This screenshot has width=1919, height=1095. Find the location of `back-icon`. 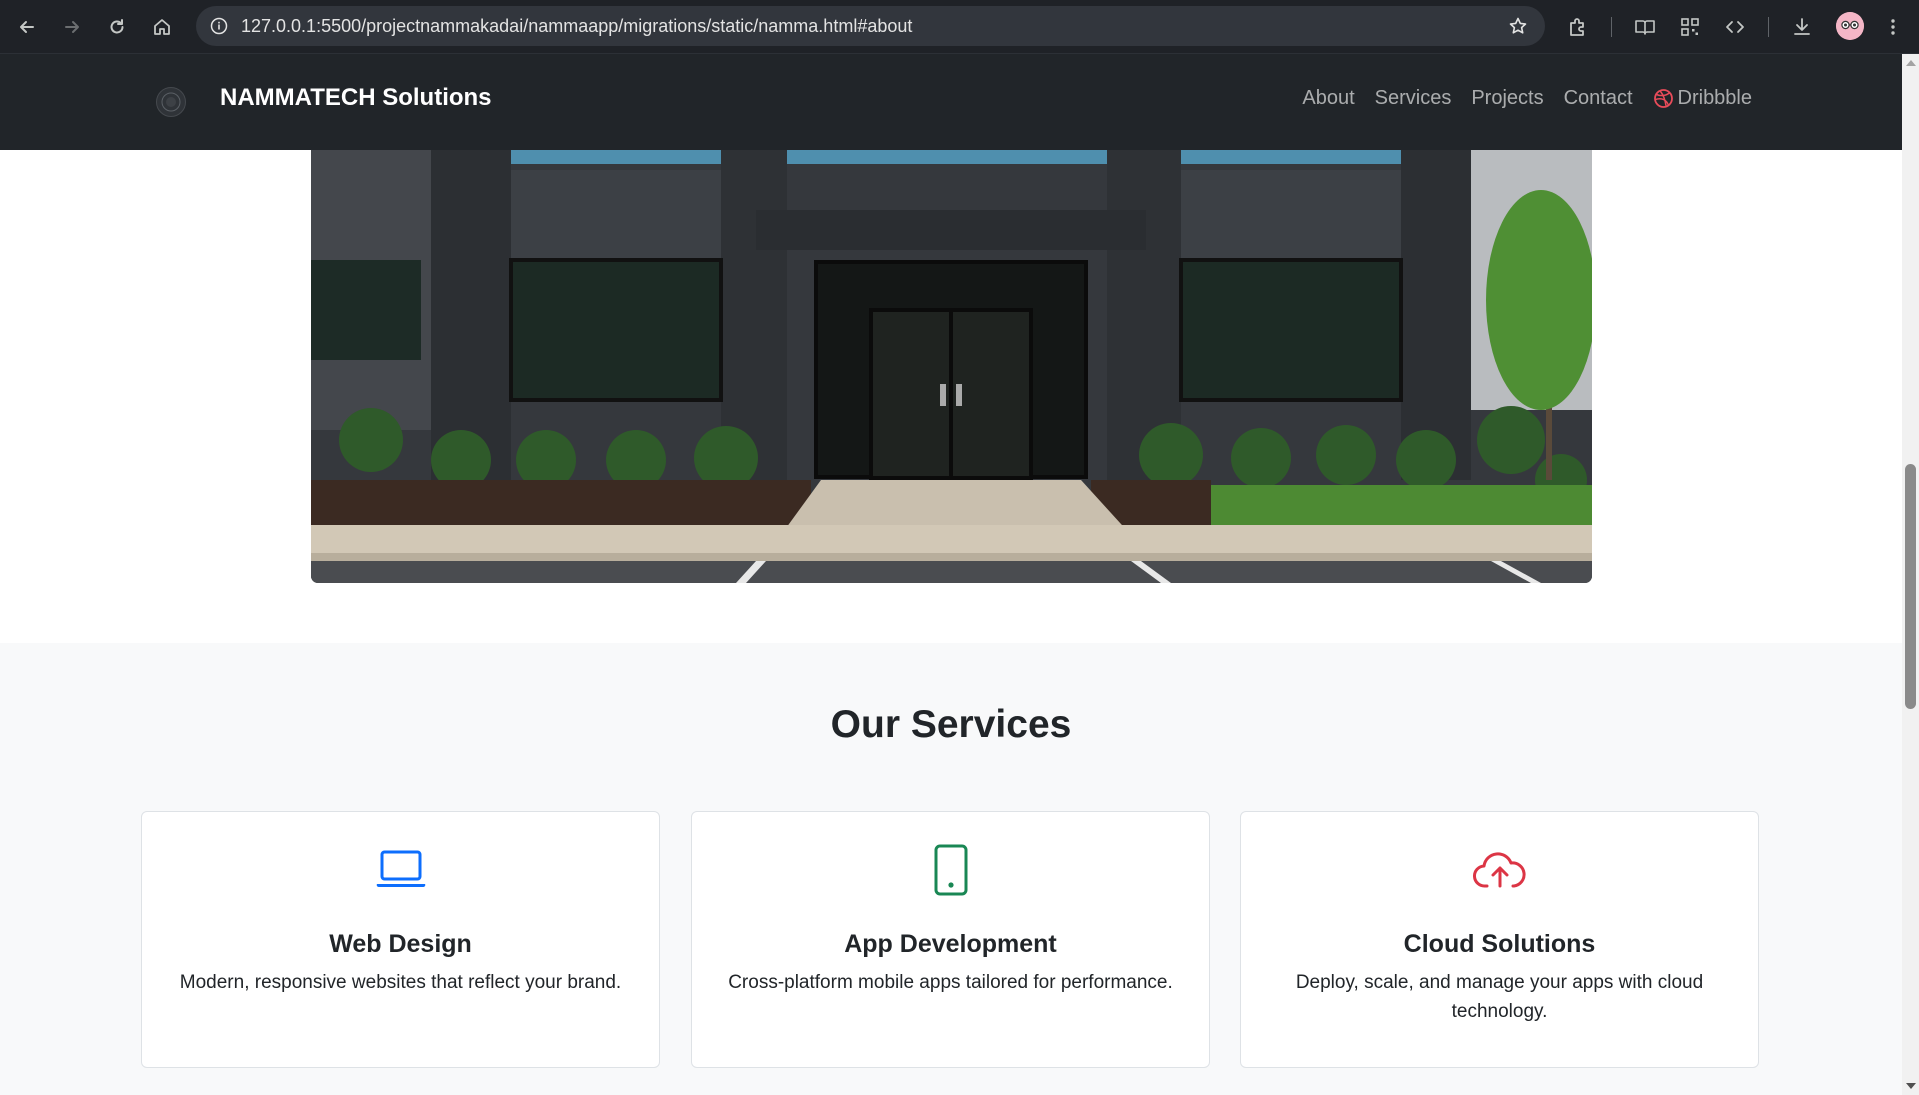

back-icon is located at coordinates (27, 27).